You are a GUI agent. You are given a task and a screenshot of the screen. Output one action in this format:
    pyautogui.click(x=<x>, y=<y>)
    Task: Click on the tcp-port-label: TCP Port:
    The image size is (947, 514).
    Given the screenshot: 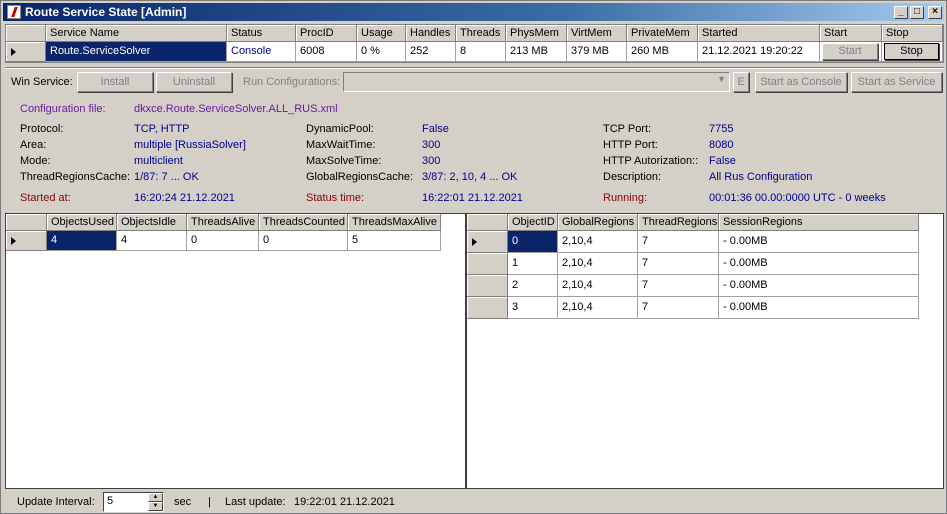 What is the action you would take?
    pyautogui.click(x=627, y=129)
    